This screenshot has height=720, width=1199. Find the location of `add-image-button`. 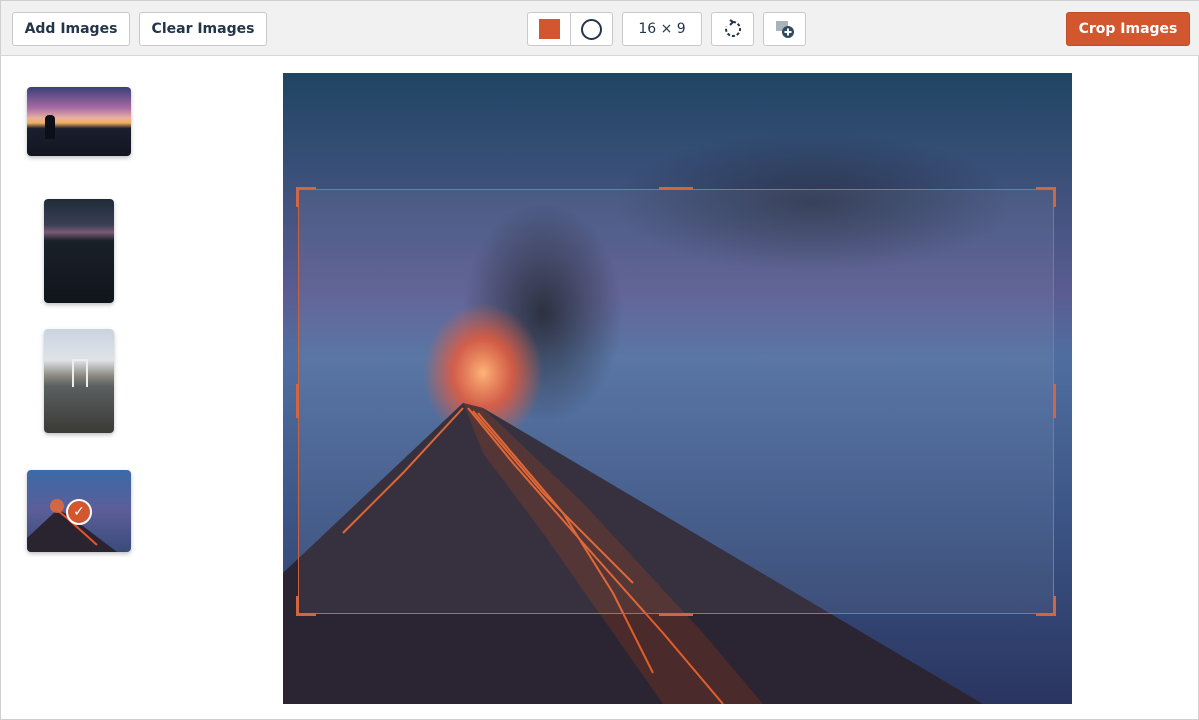

add-image-button is located at coordinates (784, 29).